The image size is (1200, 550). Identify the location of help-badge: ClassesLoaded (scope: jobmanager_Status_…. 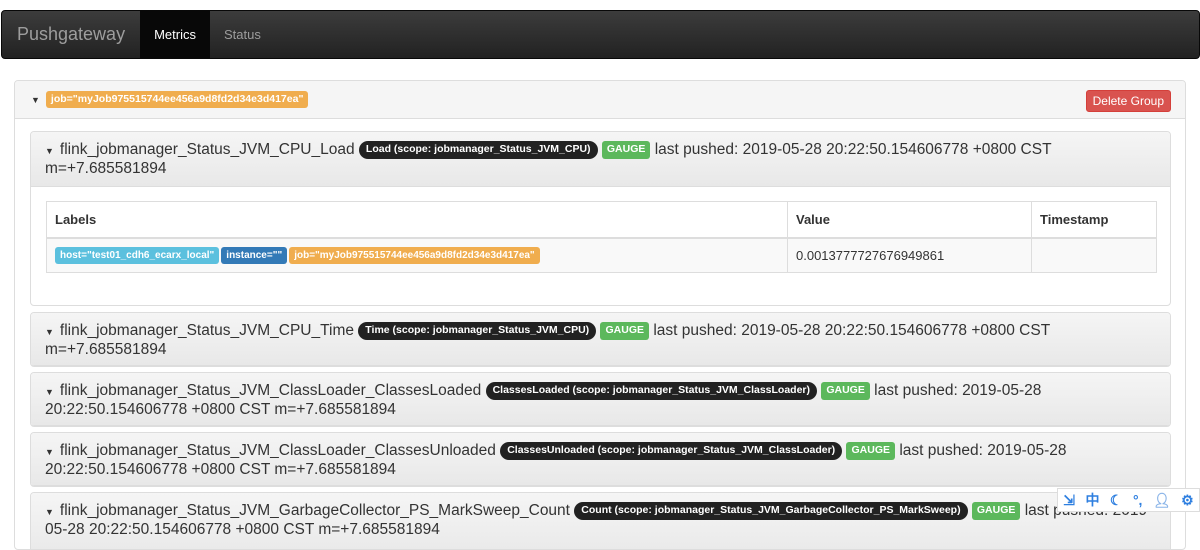
(651, 391).